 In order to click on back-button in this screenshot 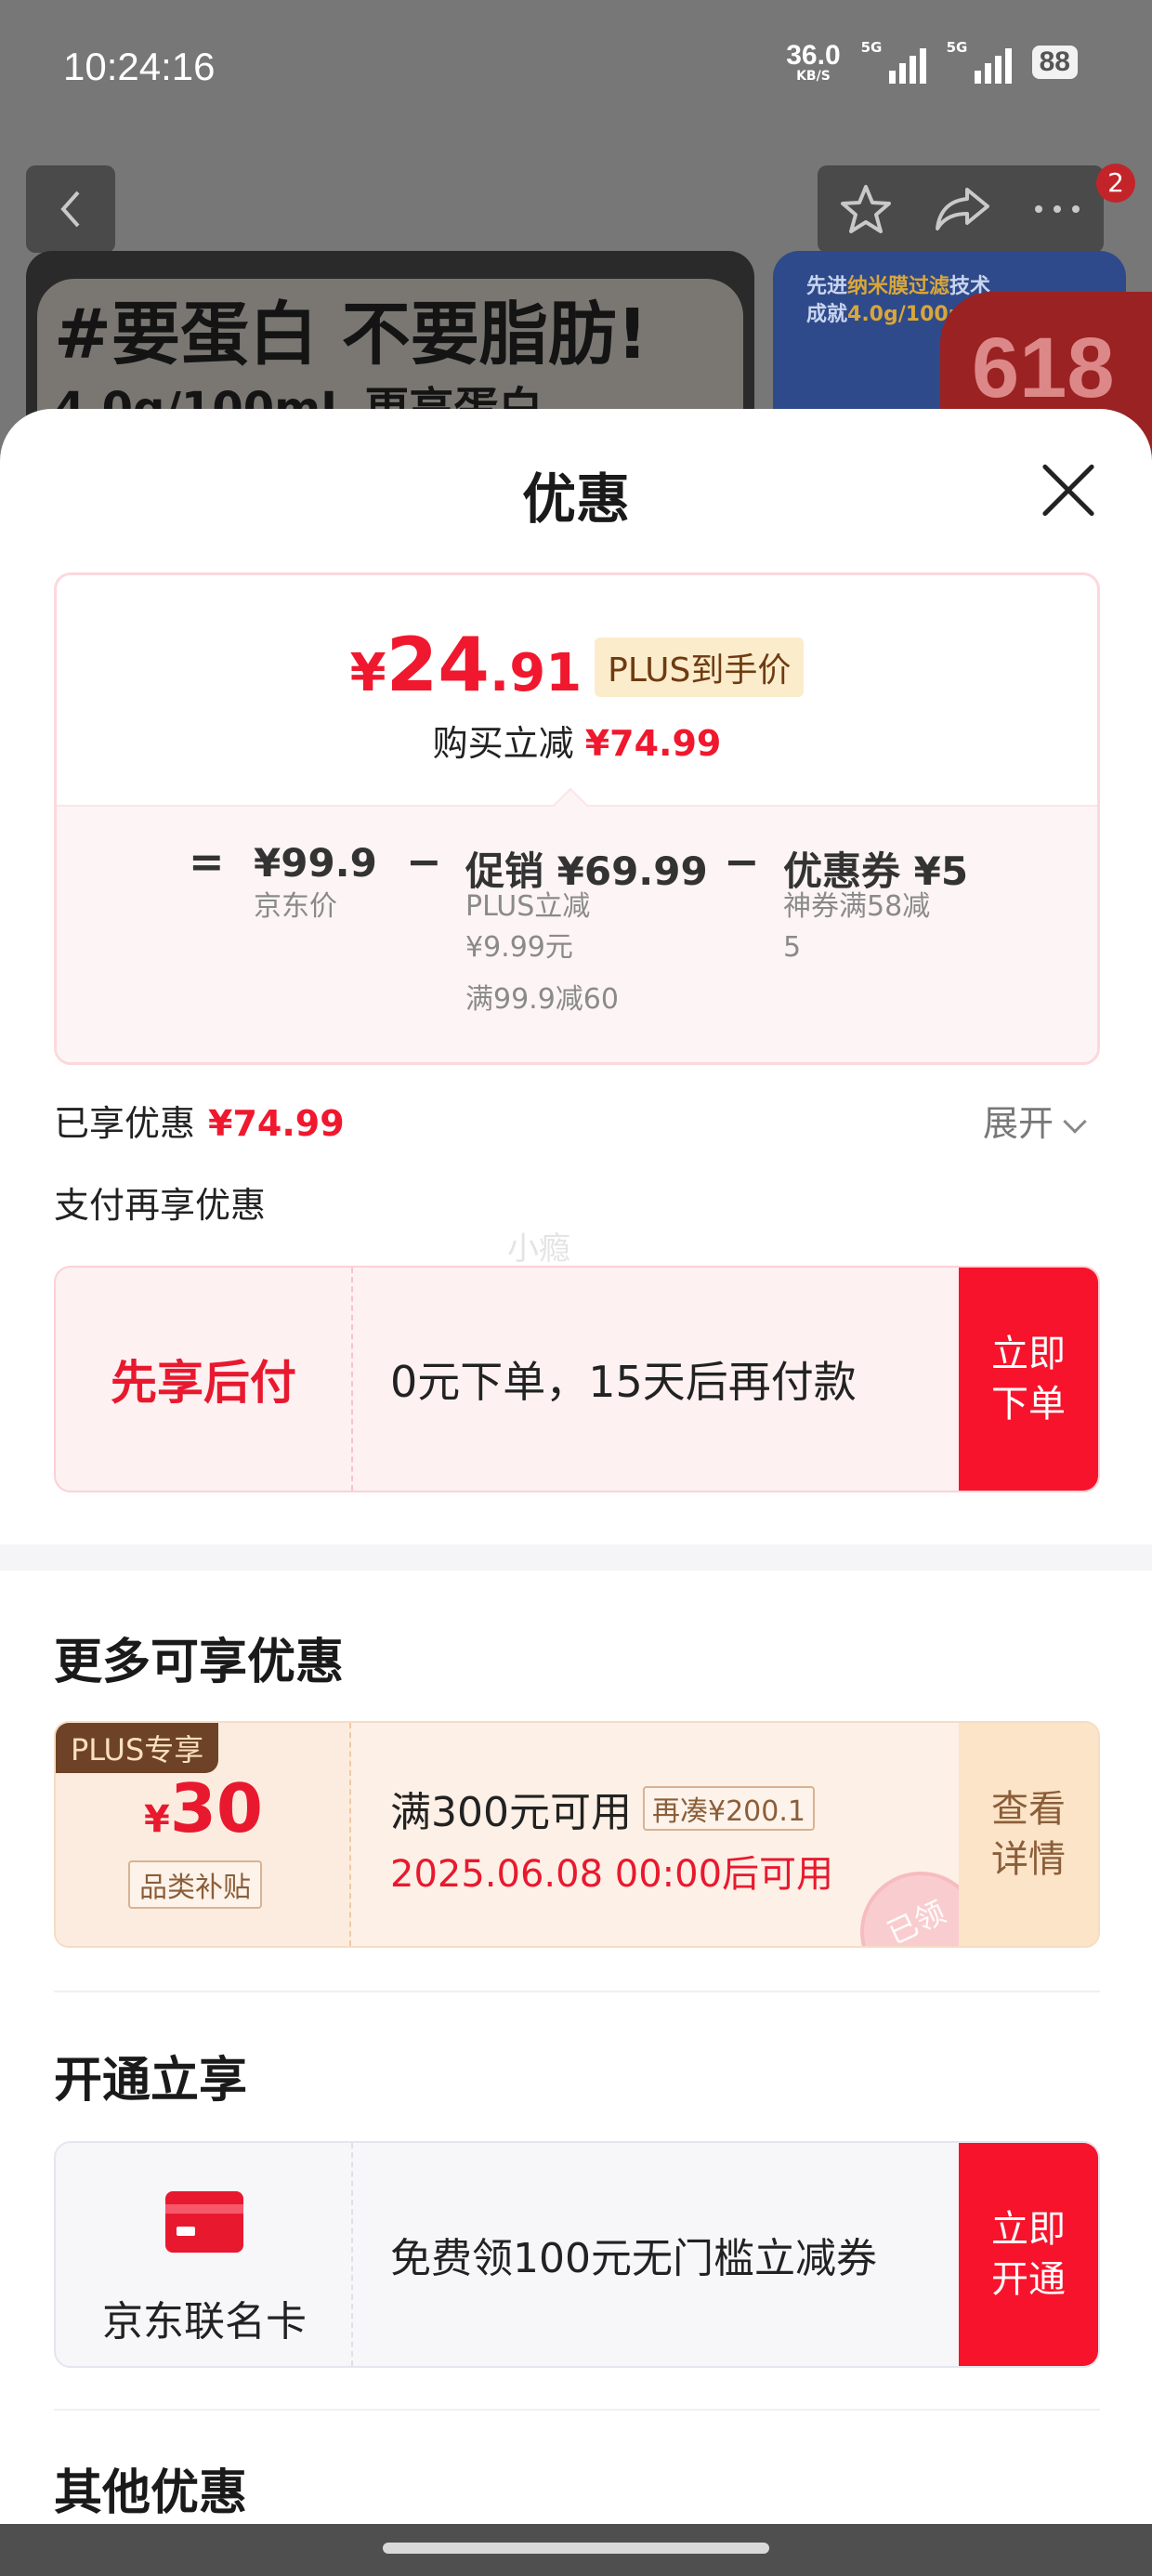, I will do `click(70, 209)`.